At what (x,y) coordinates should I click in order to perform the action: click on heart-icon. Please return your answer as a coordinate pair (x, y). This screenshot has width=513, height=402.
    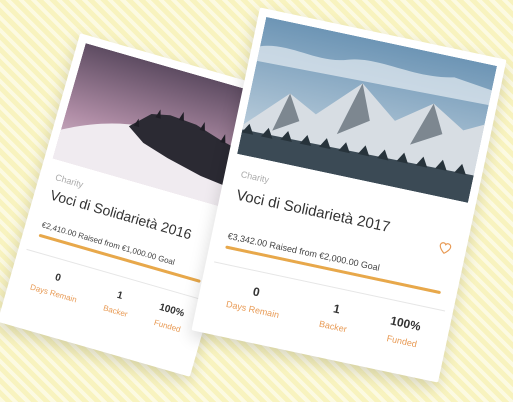
    Looking at the image, I should click on (445, 248).